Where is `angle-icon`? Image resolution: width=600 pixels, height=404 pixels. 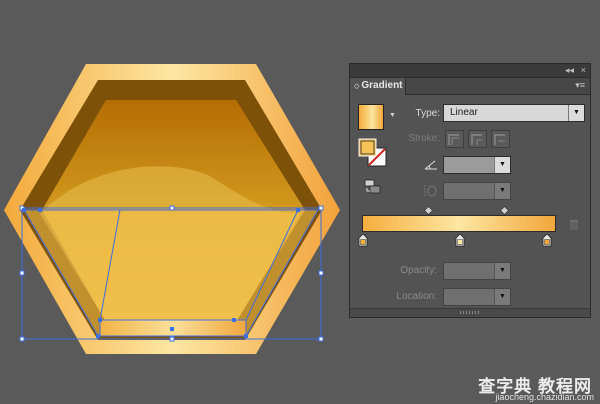 angle-icon is located at coordinates (430, 165).